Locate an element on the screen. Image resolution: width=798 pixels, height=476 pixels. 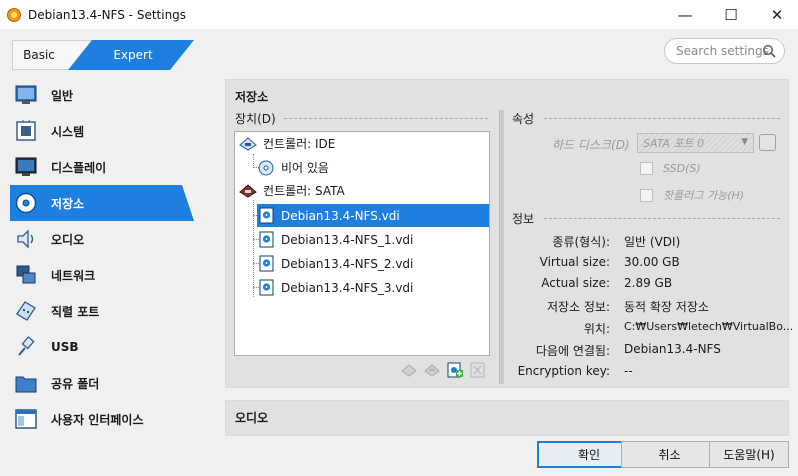
sidebar-item-label: 디스플레이 is located at coordinates (79, 167).